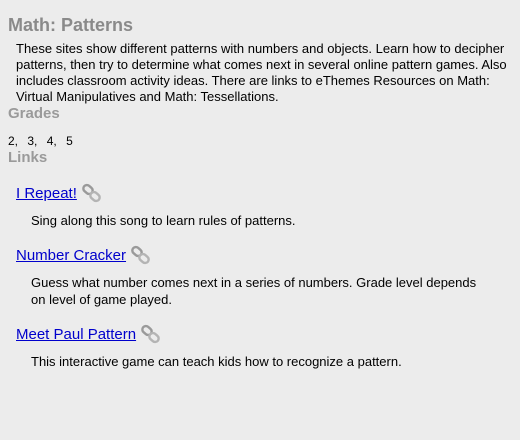  What do you see at coordinates (264, 332) in the screenshot?
I see `link-row: Meet Paul Pattern` at bounding box center [264, 332].